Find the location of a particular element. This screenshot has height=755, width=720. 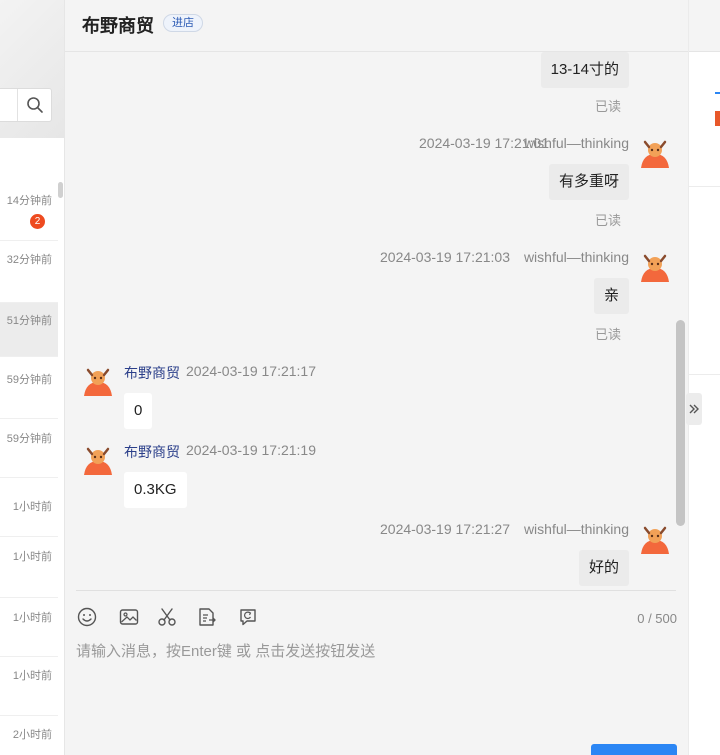

scissors-icon is located at coordinates (167, 617).